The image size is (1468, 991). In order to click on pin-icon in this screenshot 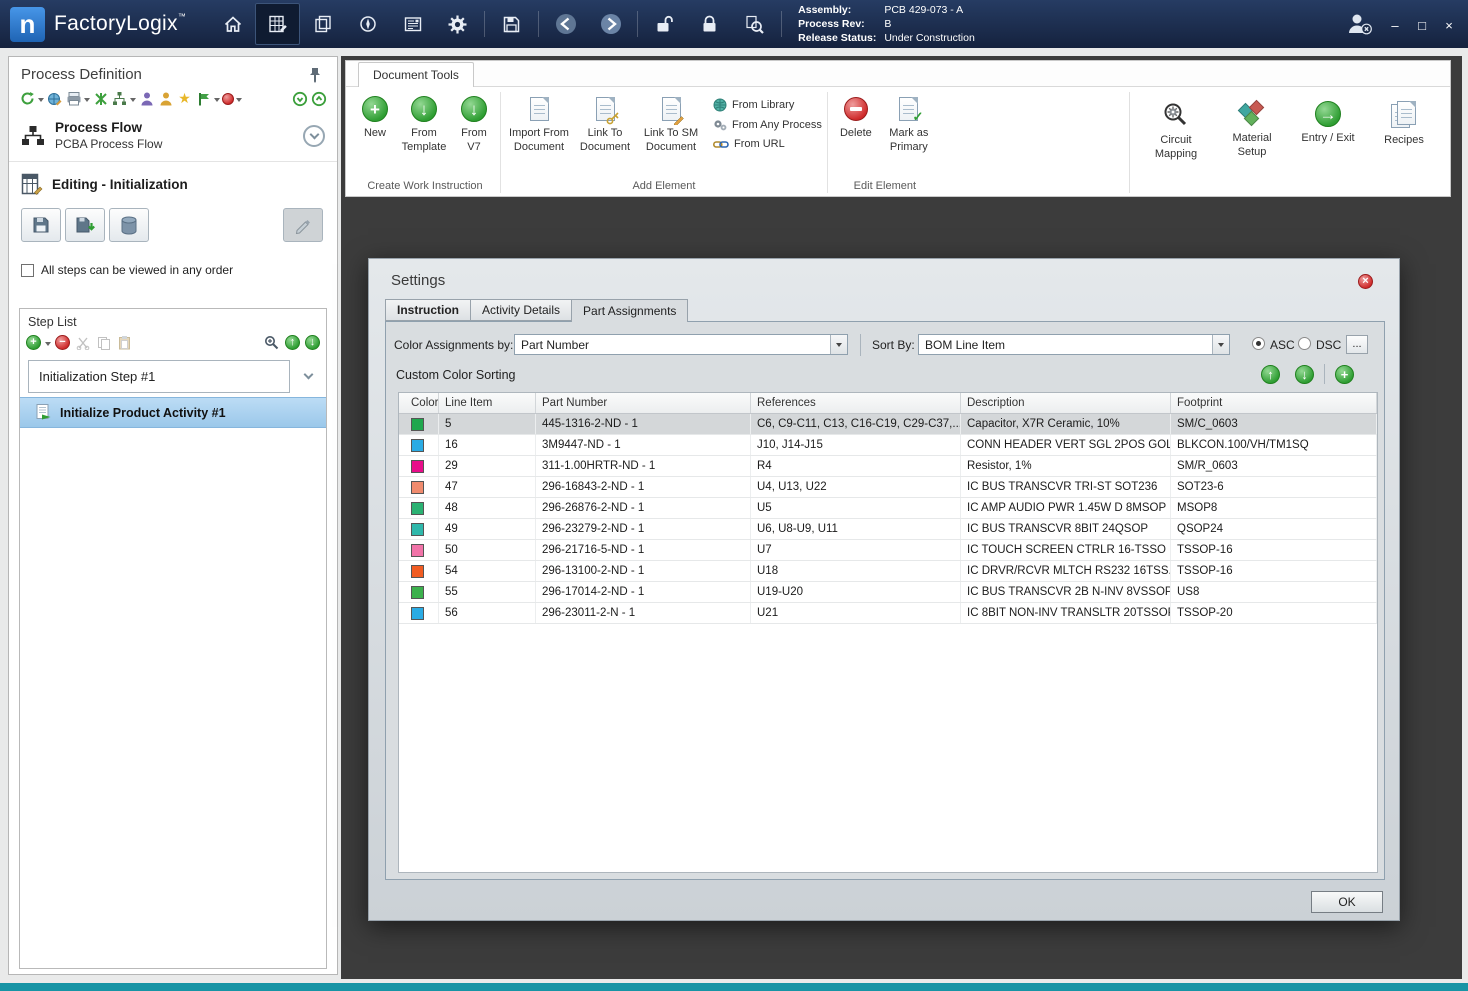, I will do `click(314, 74)`.